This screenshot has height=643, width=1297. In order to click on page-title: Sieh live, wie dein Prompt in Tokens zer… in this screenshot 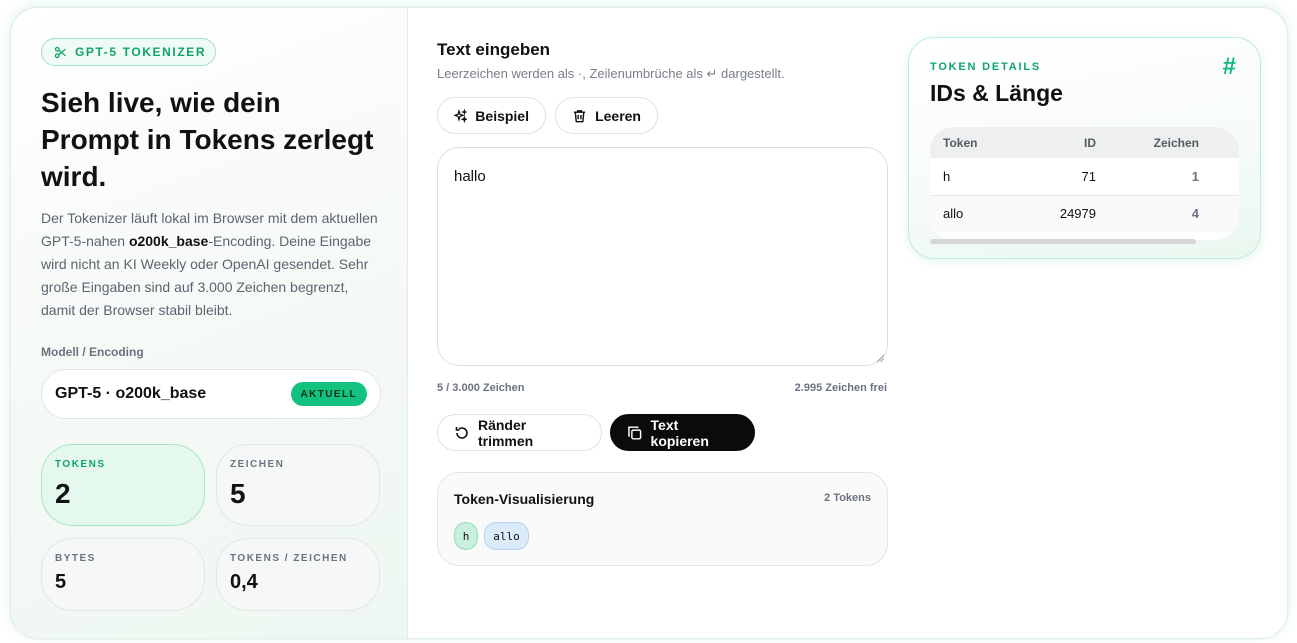, I will do `click(207, 139)`.